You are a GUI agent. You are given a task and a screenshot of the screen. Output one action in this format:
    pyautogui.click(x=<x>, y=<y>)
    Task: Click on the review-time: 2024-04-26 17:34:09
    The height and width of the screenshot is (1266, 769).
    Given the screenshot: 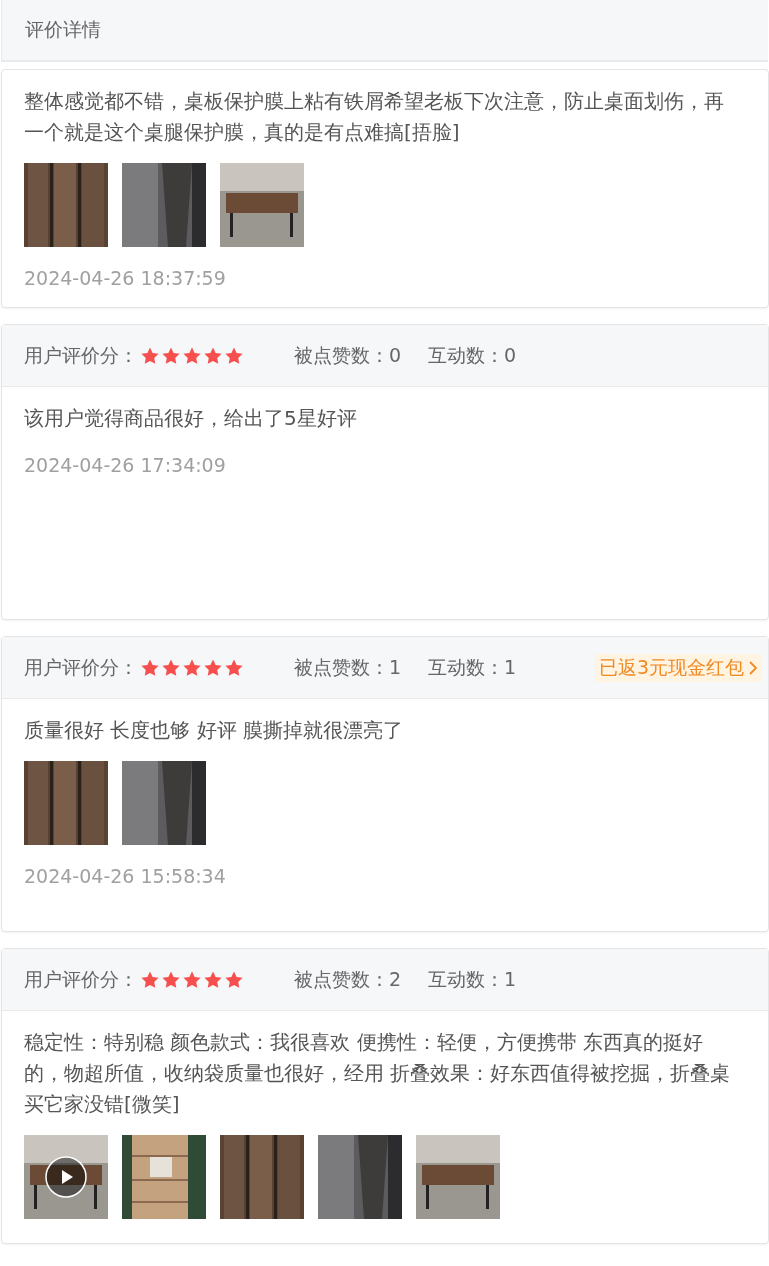 What is the action you would take?
    pyautogui.click(x=125, y=465)
    